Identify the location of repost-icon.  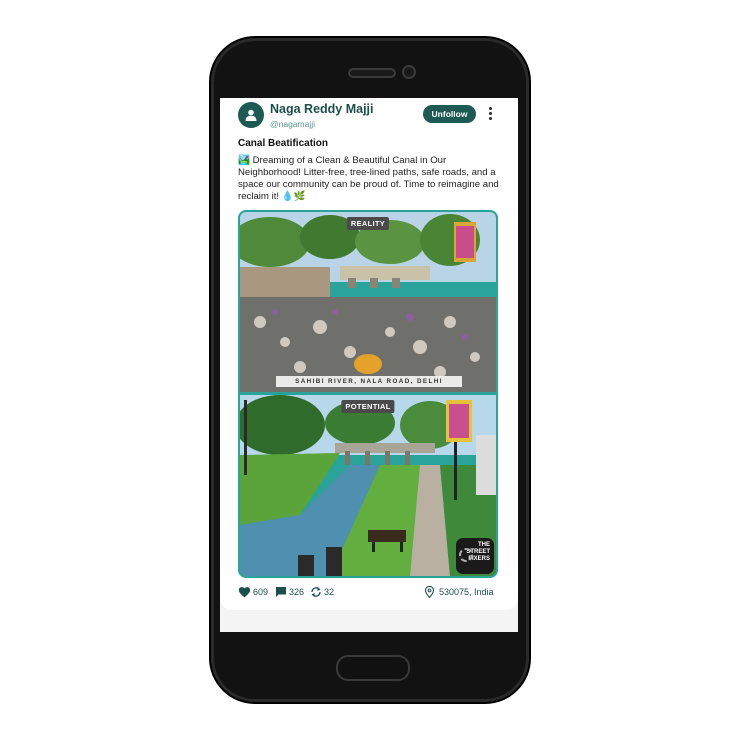
(316, 592).